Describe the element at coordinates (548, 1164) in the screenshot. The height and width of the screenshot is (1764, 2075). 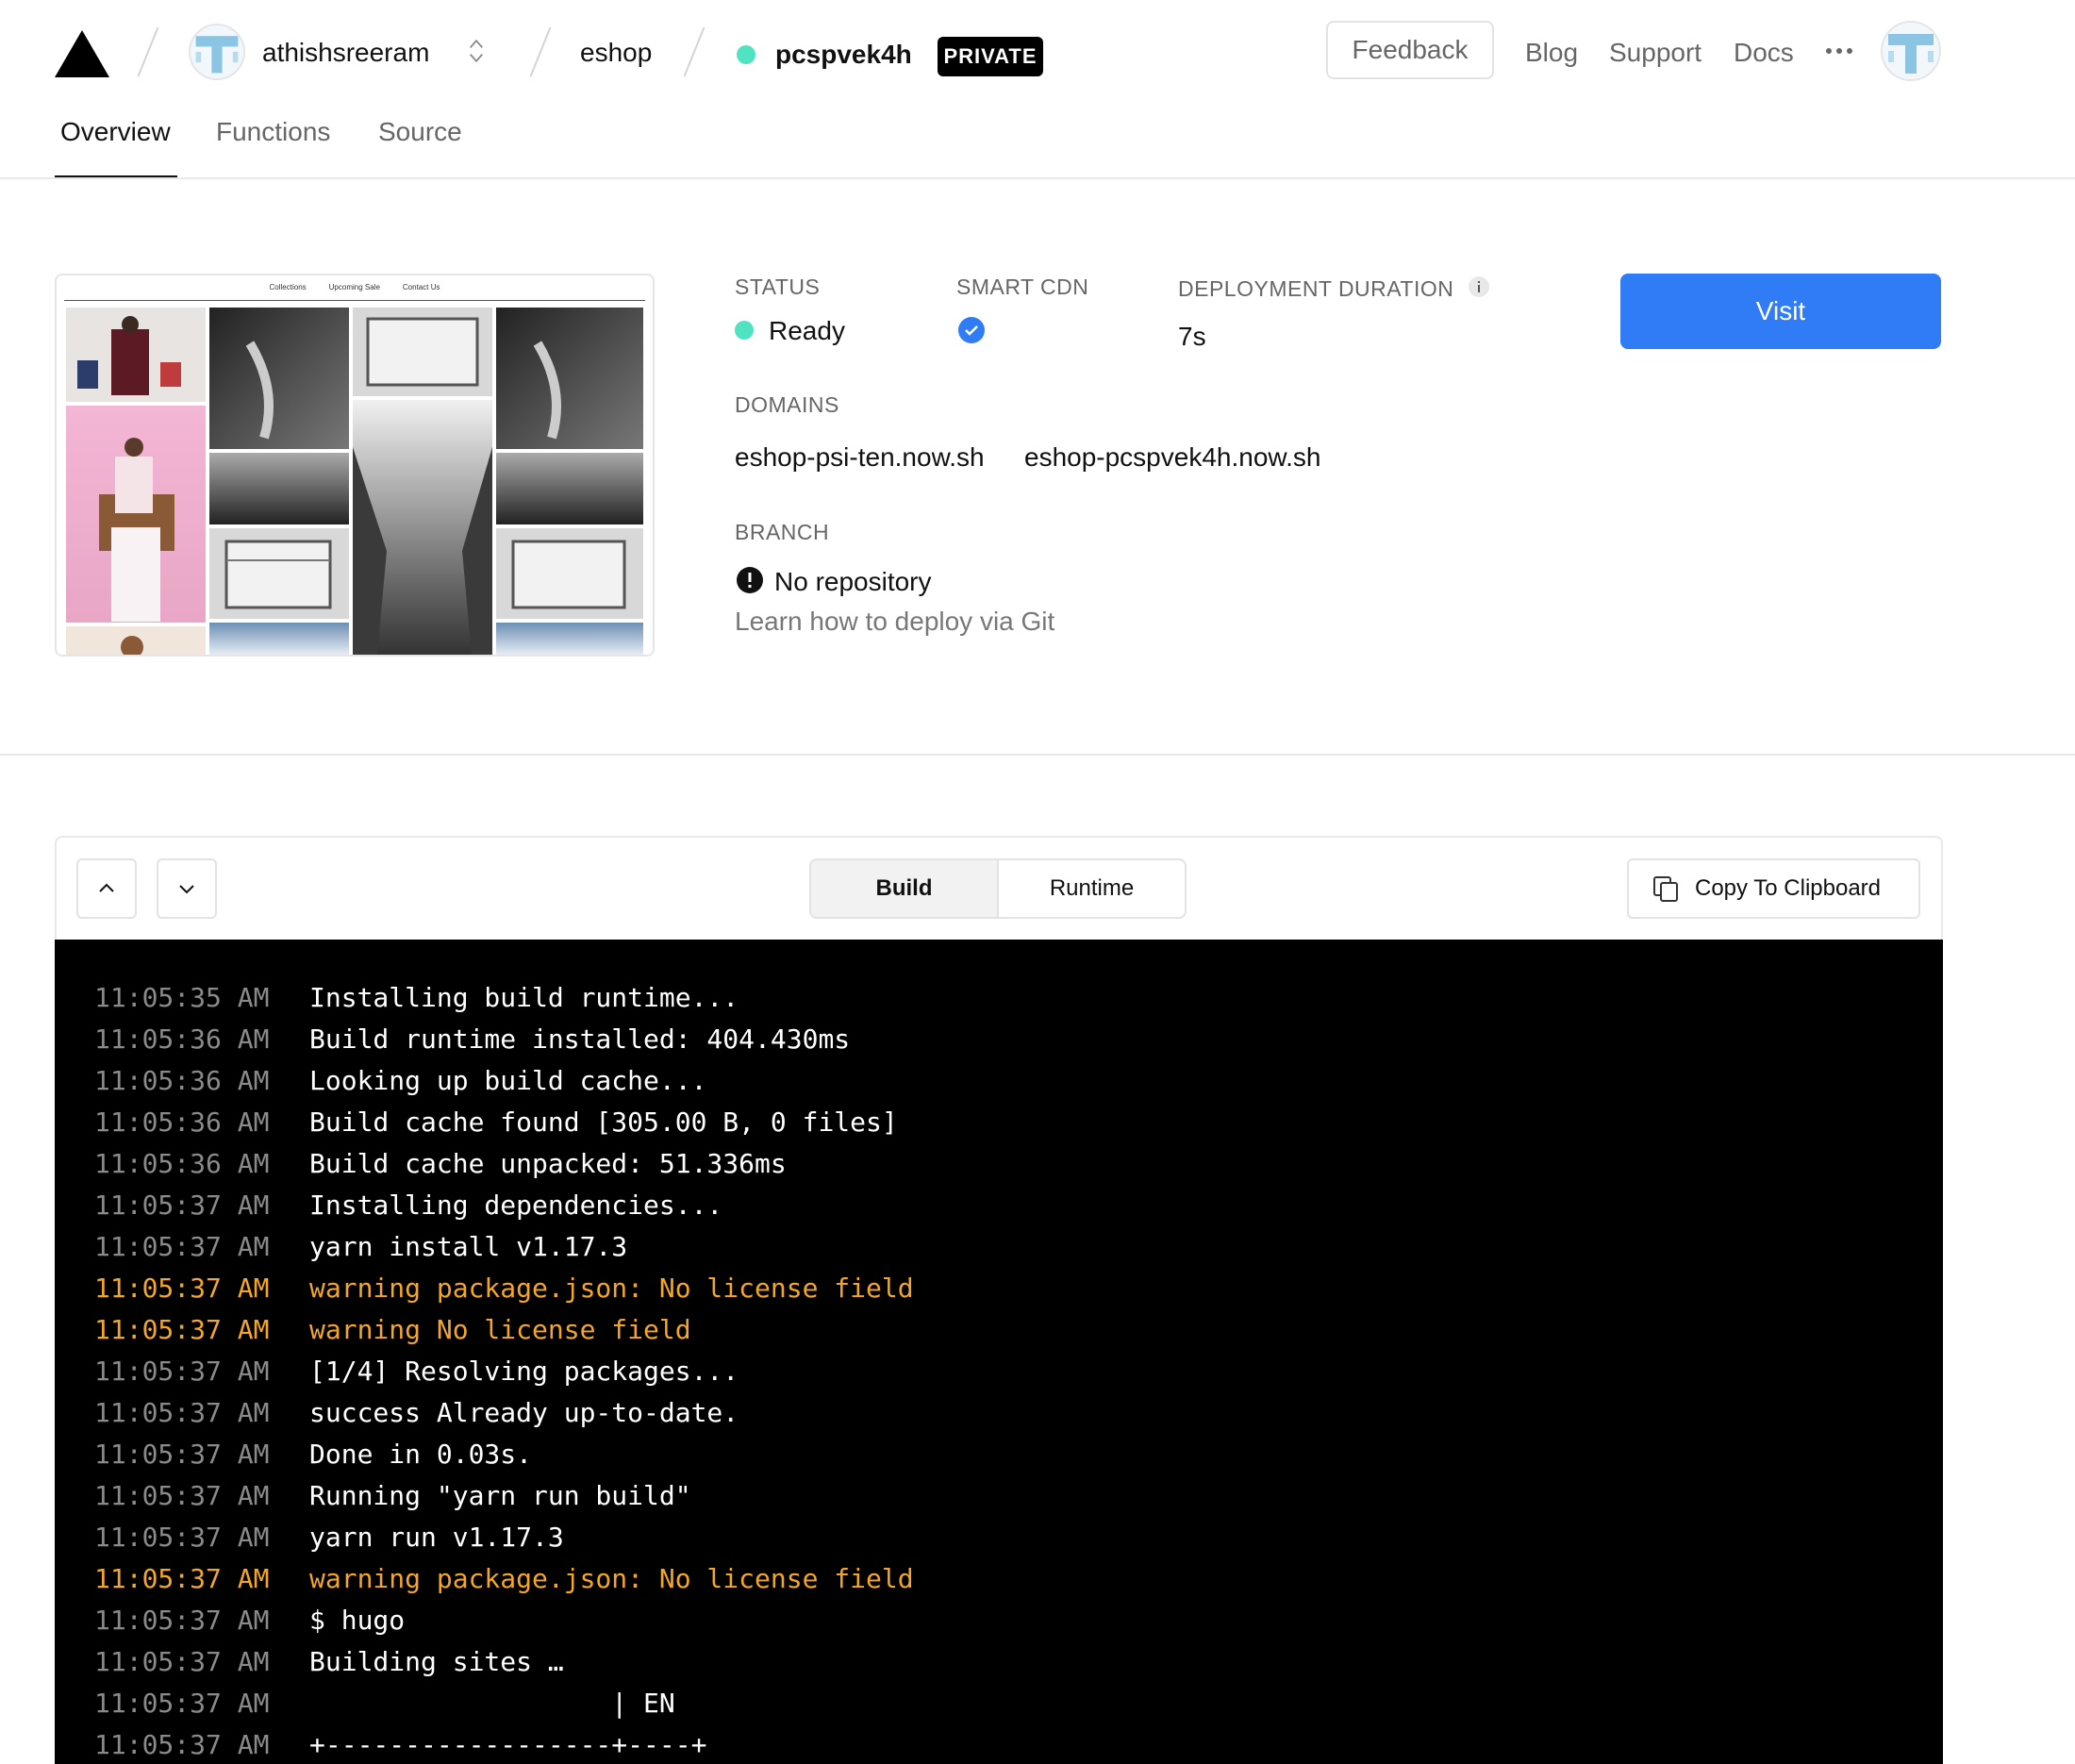
I see `log-message: Build cache unpacked: 51.336ms` at that location.